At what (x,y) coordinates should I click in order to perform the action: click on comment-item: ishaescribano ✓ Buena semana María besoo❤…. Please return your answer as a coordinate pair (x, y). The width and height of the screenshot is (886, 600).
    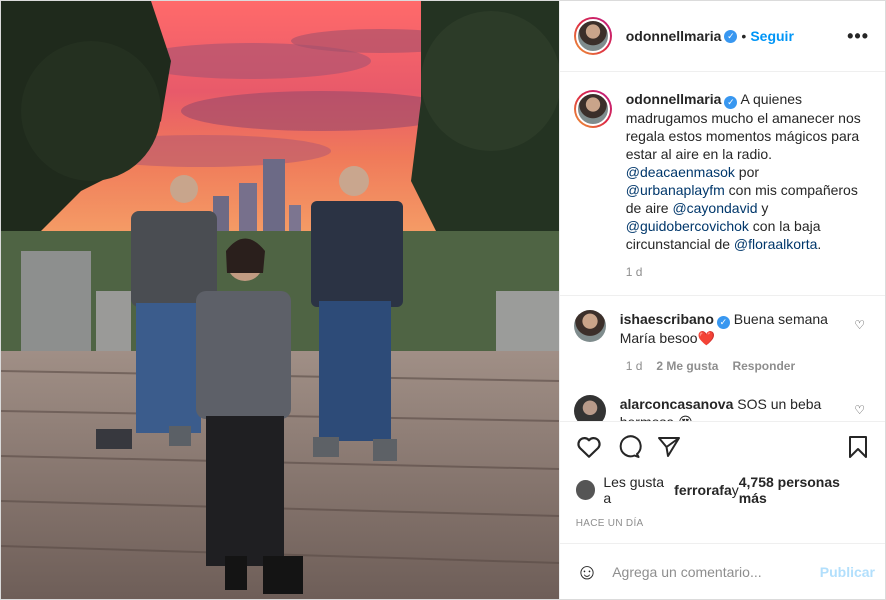
    Looking at the image, I should click on (721, 328).